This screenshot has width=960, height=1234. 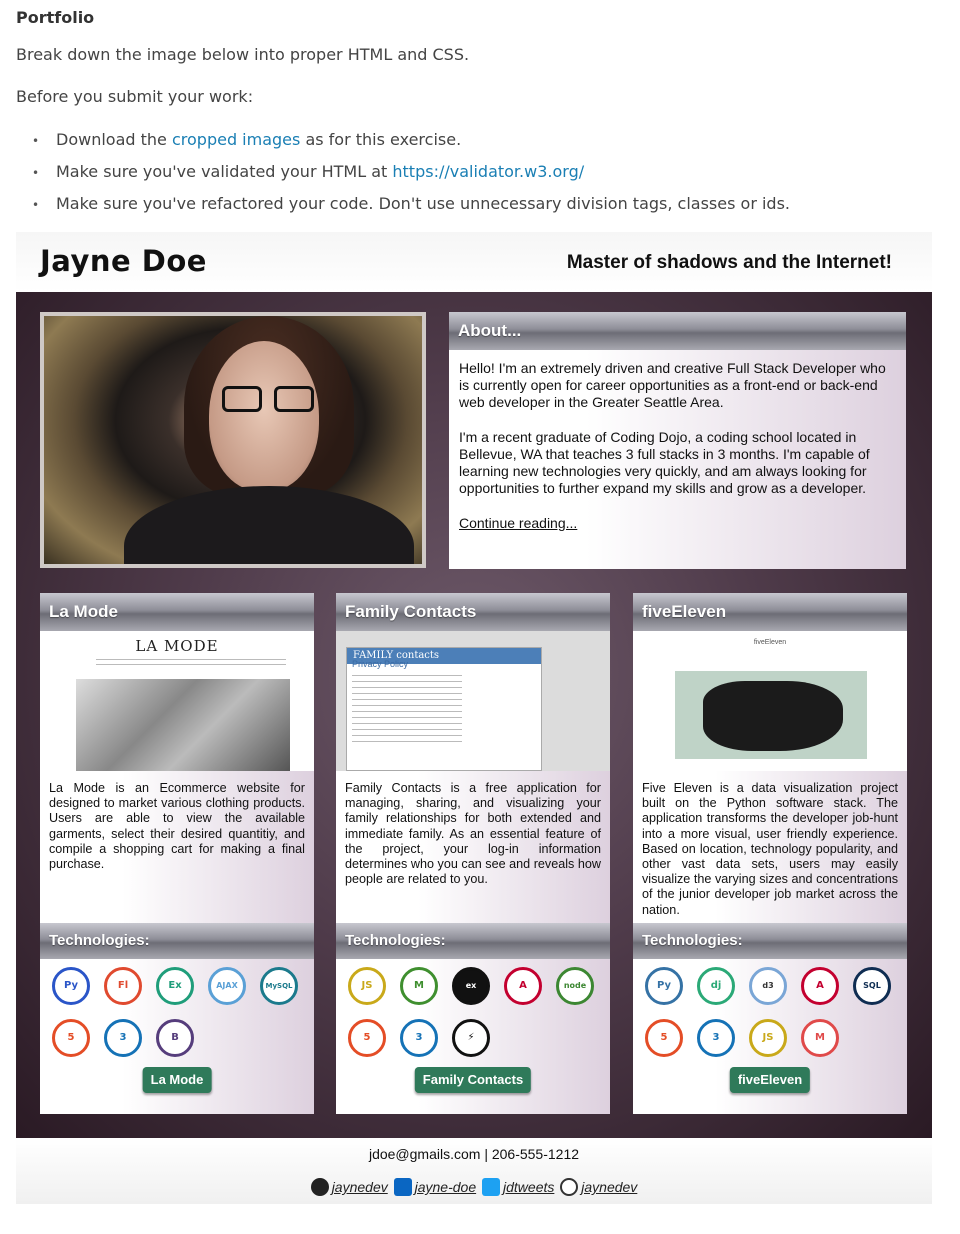 I want to click on card-title: fiveEleven, so click(x=770, y=612).